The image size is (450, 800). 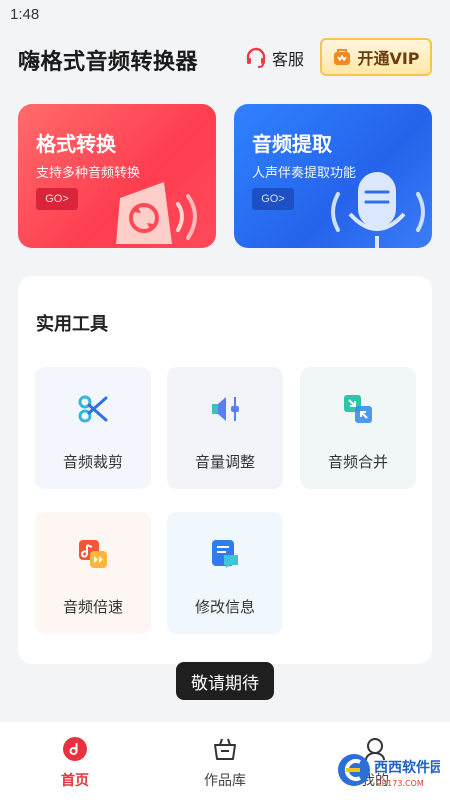 I want to click on tool-label: 修改信息, so click(x=224, y=607).